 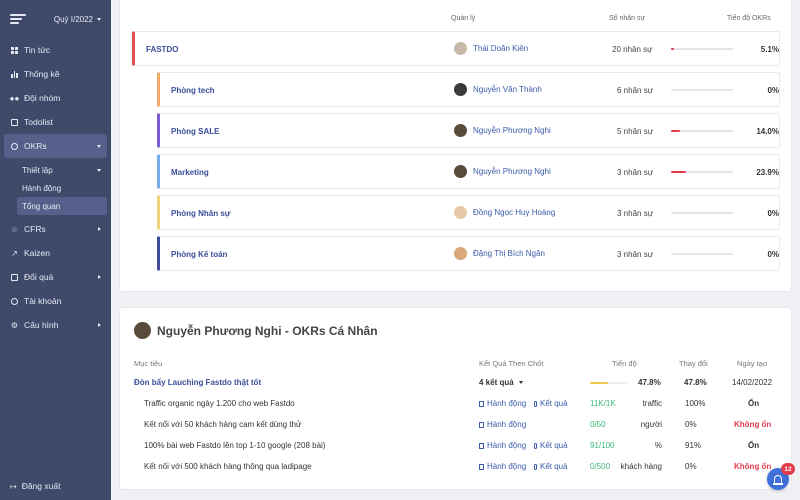 What do you see at coordinates (41, 486) in the screenshot?
I see `logout-label: Đăng xuất` at bounding box center [41, 486].